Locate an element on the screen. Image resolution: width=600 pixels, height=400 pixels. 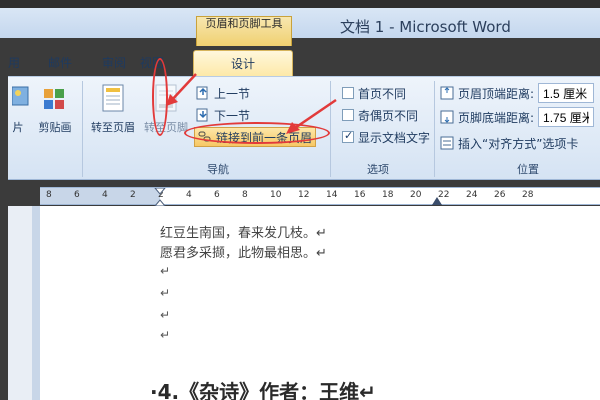
title-bar: 页眉和页脚工具 文档 1 - Microsoft Word is located at coordinates (300, 23).